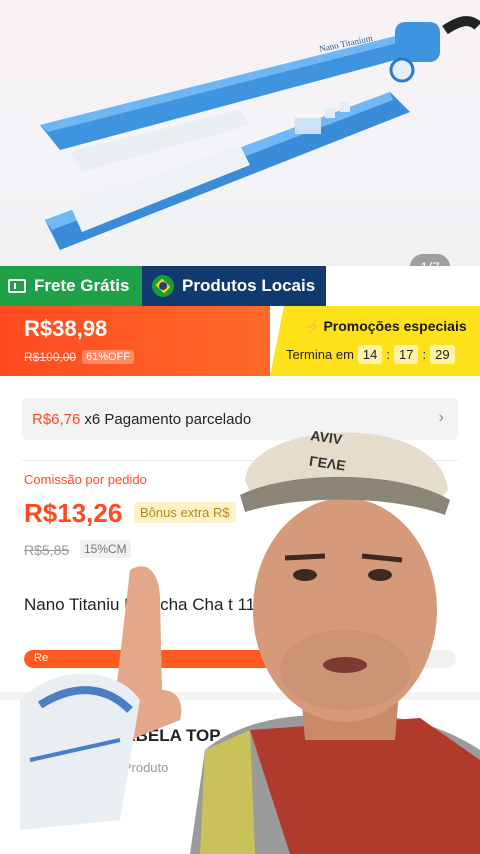 This screenshot has height=854, width=480. What do you see at coordinates (442, 354) in the screenshot?
I see `timer-seconds: 29` at bounding box center [442, 354].